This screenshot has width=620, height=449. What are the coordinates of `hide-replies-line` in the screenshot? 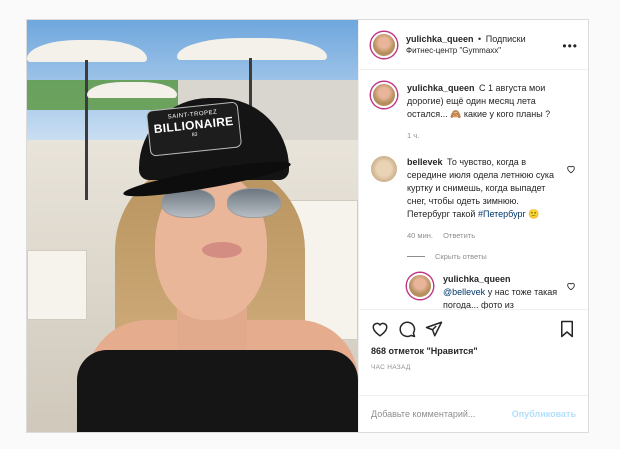 It's located at (416, 256).